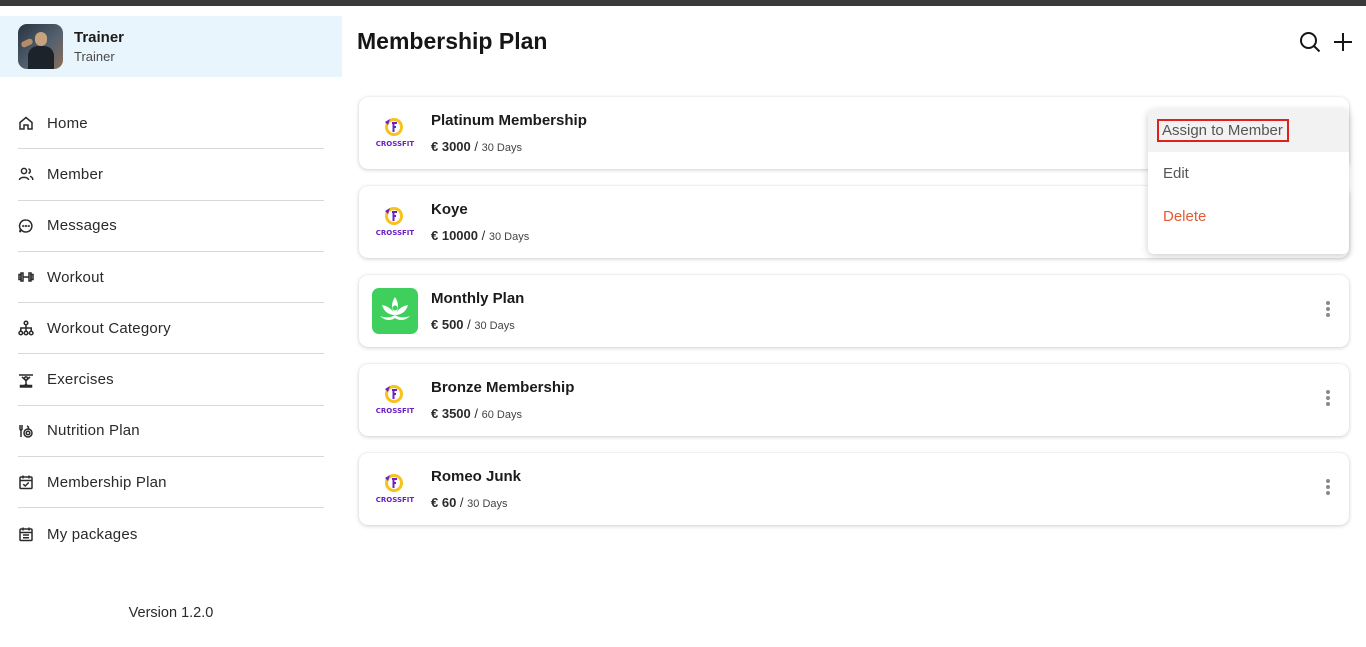 This screenshot has width=1366, height=647. What do you see at coordinates (94, 56) in the screenshot?
I see `profile-role: Trainer` at bounding box center [94, 56].